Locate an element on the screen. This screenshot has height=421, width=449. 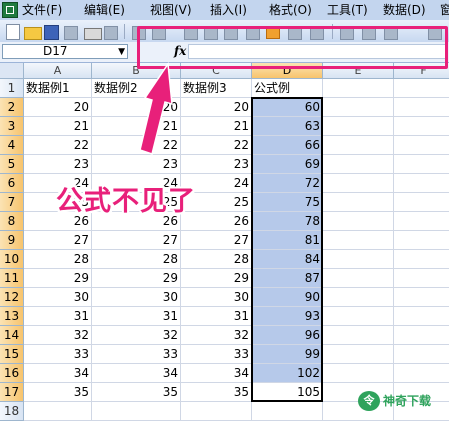
cell-e3 is located at coordinates (358, 126).